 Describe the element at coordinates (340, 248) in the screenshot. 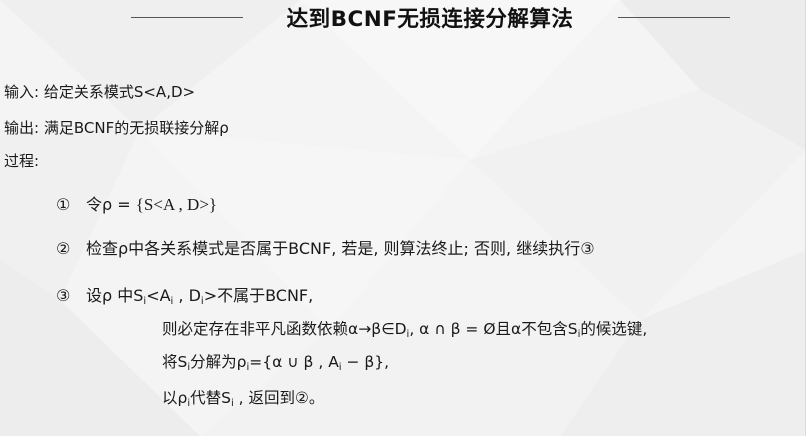

I see `step-2-text: 检查ρ中各关系模式是否属于BCNF, 若是, 则算法终止; 否则, 继续执行③` at that location.